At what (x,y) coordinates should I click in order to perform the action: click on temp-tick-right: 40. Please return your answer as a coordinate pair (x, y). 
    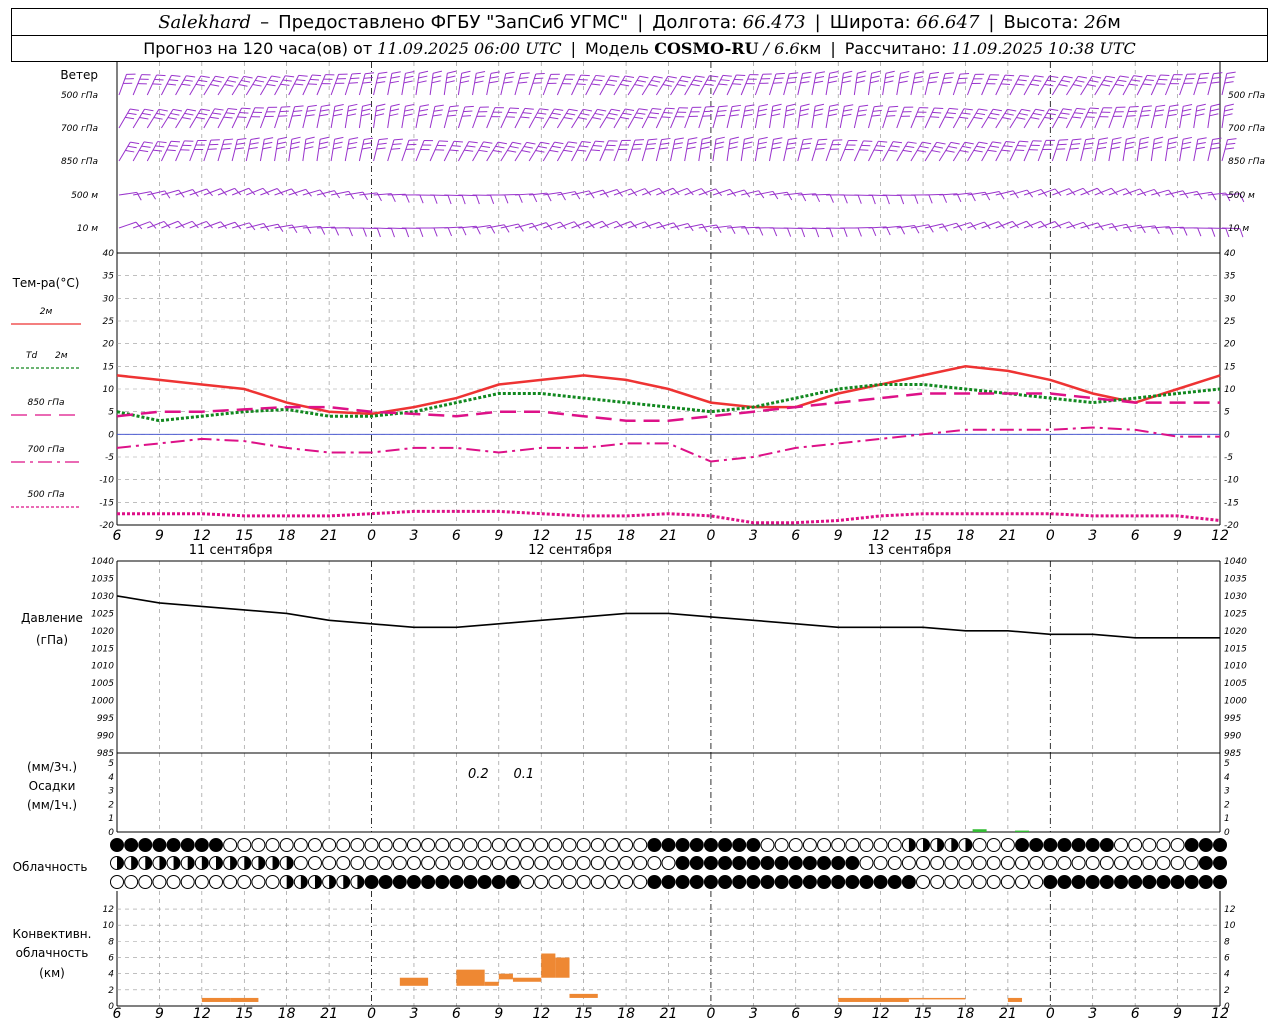
    Looking at the image, I should click on (1230, 254).